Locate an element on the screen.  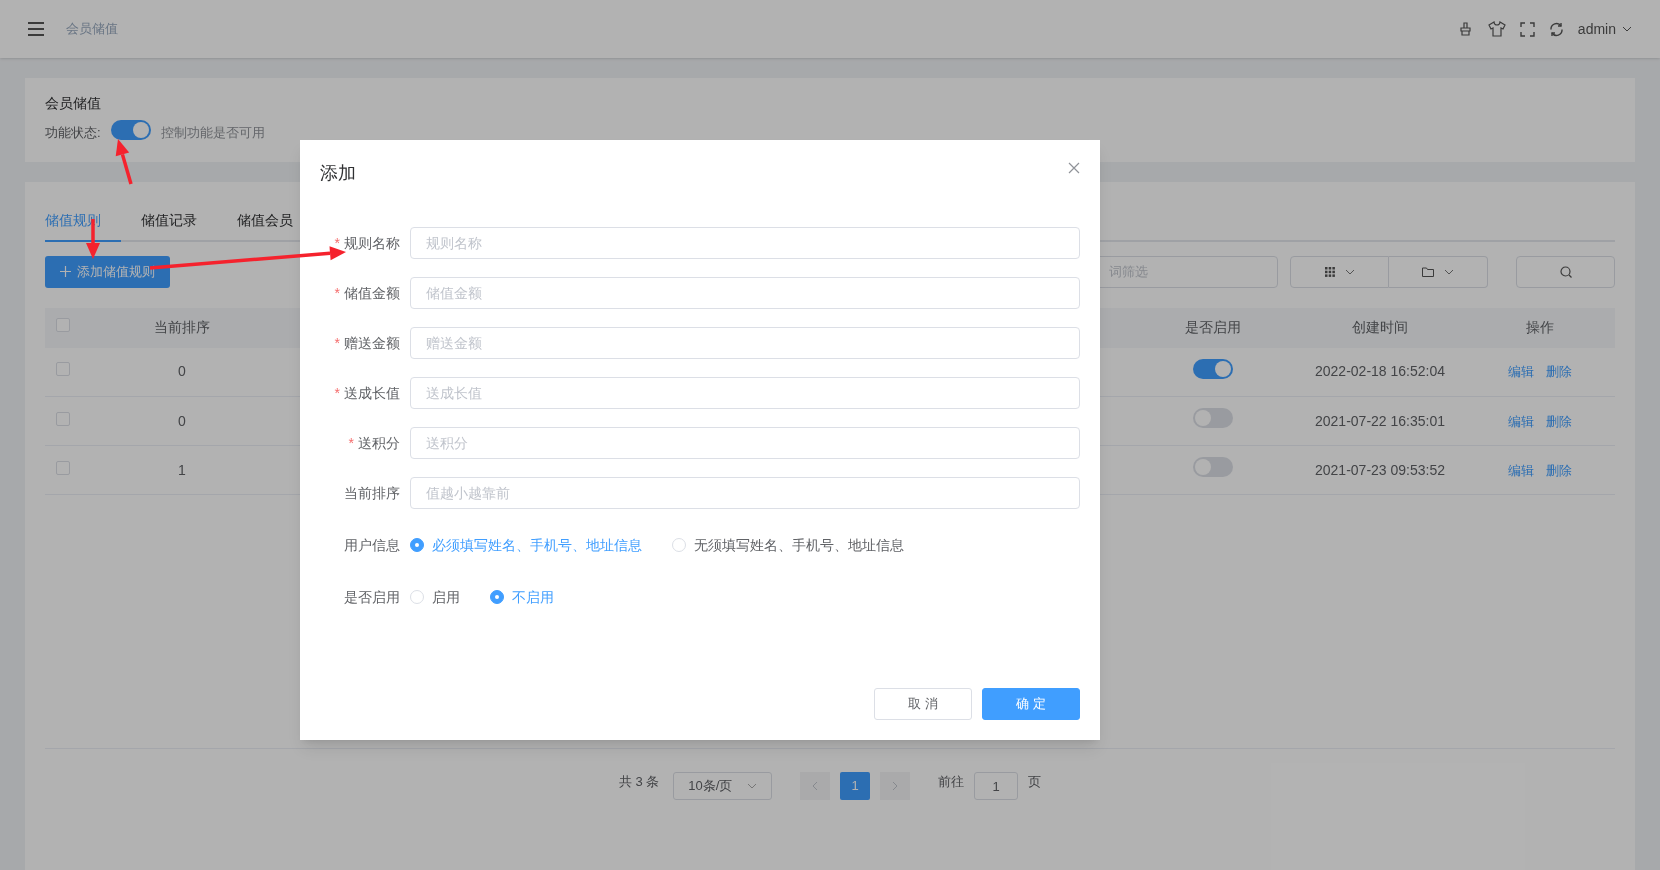
table-cell: 2021-07-22 16:35:01 is located at coordinates (1380, 421).